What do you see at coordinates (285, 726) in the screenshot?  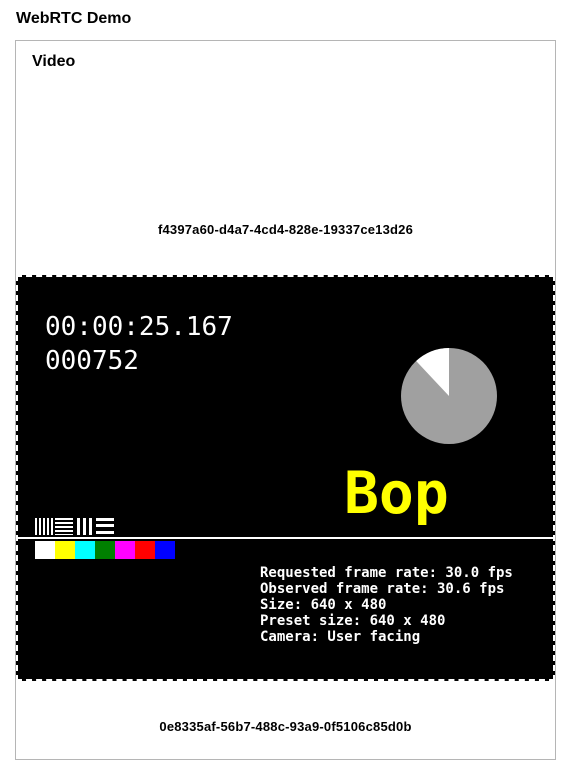 I see `stream-id-label: 0e8335af-56b7-488c-93a9-0f5106c85d0b` at bounding box center [285, 726].